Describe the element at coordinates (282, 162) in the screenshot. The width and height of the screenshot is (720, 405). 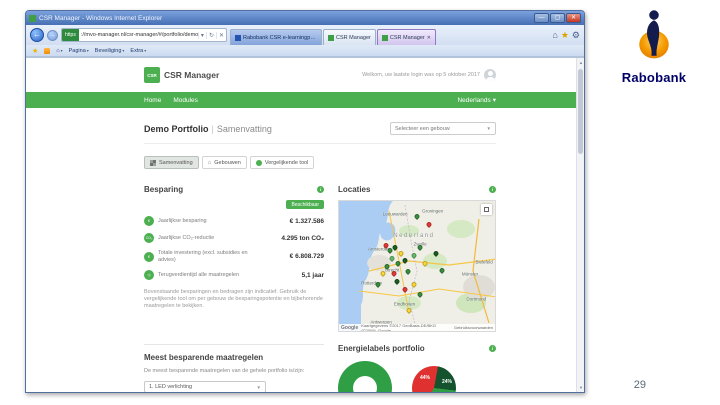
I see `tab-vergelijkende-tool: Vergelijkende tool` at that location.